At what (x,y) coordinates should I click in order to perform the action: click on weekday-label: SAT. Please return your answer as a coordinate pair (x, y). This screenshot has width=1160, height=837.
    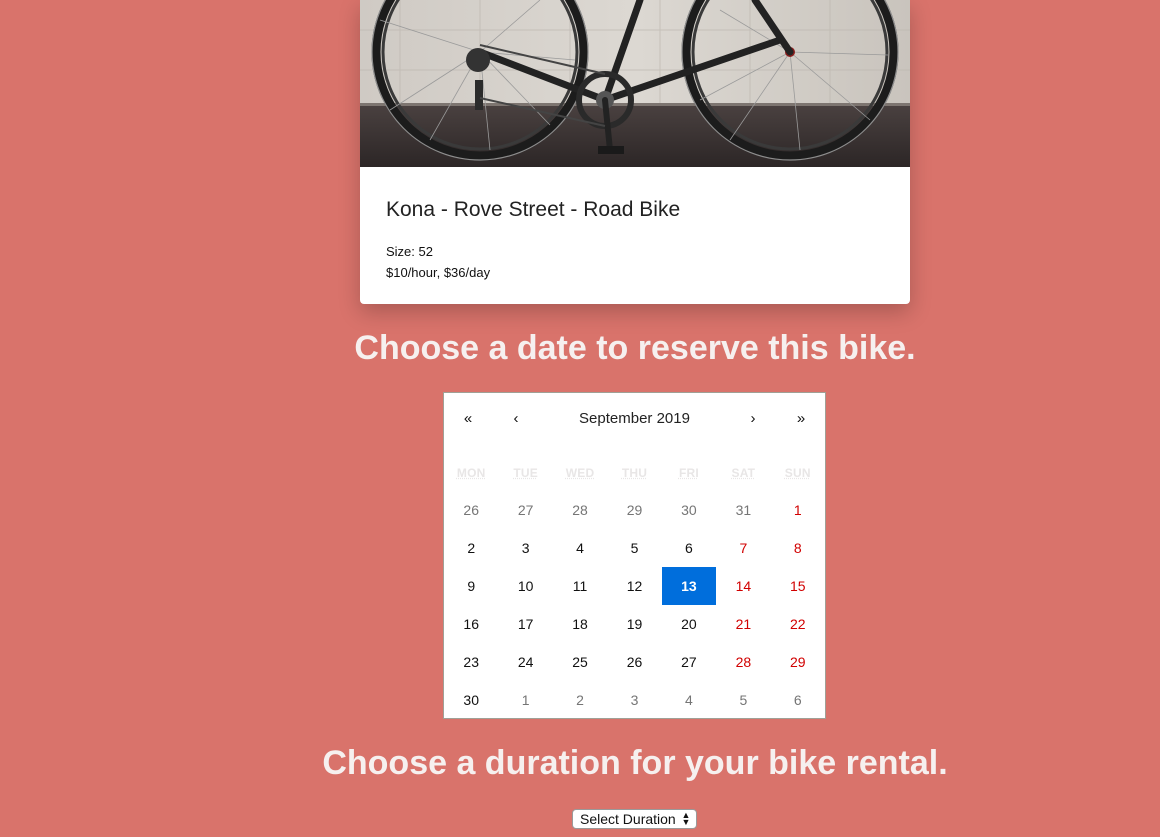
    Looking at the image, I should click on (743, 473).